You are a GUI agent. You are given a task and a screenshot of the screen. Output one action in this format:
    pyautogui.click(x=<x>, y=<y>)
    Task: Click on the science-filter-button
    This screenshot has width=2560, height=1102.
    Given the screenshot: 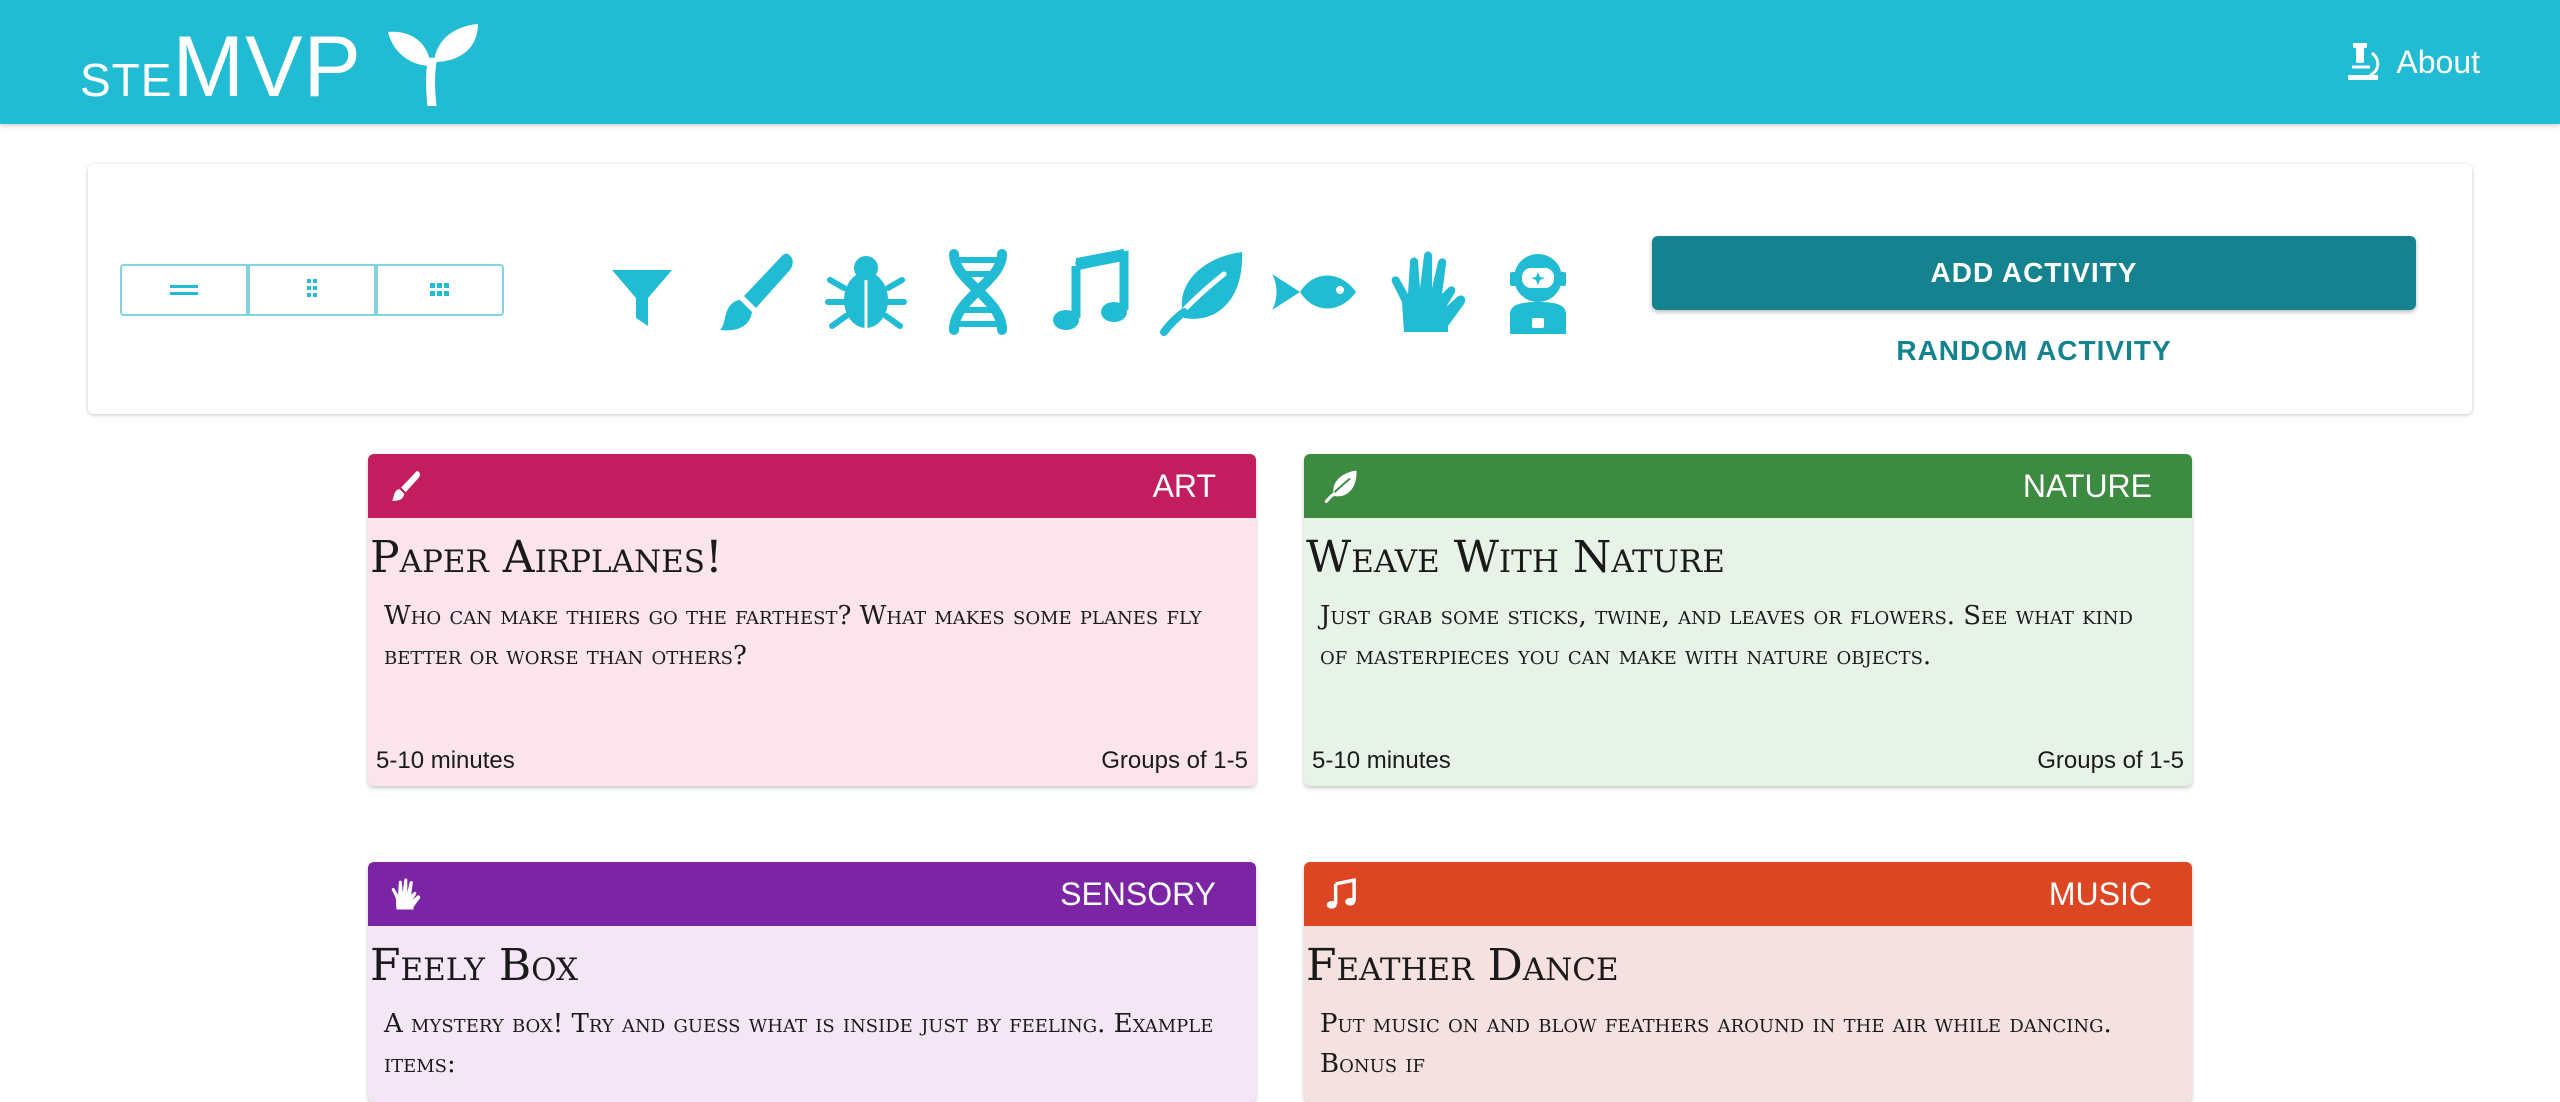 What is the action you would take?
    pyautogui.click(x=978, y=292)
    